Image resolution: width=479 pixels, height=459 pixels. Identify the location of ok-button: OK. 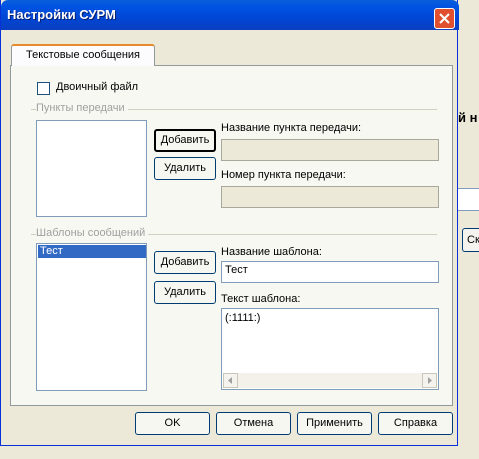
(172, 423).